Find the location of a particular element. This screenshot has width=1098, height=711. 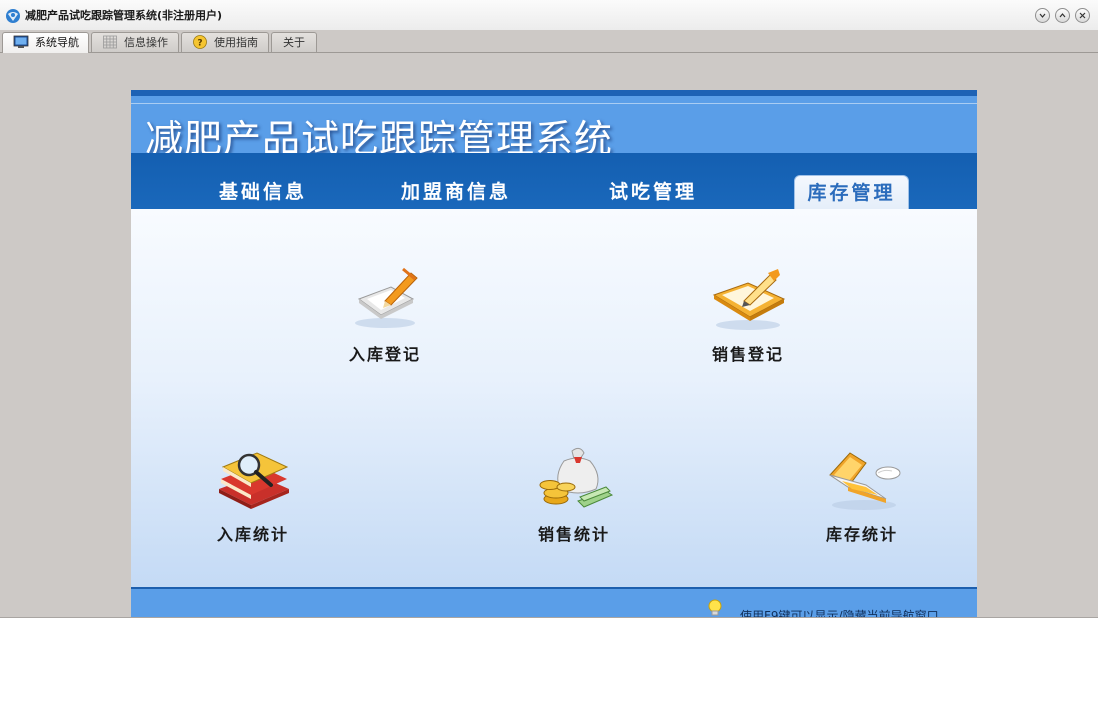

grid-icon is located at coordinates (110, 42).